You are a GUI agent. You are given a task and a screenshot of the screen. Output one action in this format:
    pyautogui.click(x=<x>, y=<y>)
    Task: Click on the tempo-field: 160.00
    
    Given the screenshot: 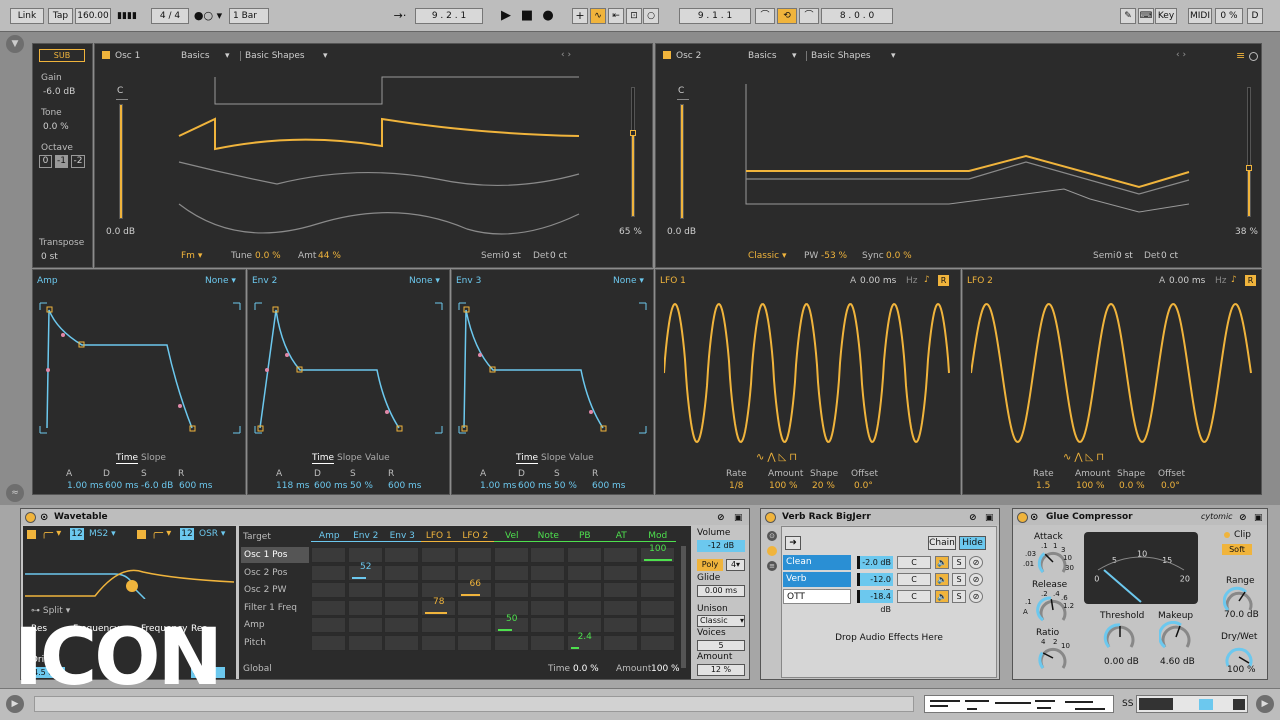 What is the action you would take?
    pyautogui.click(x=93, y=16)
    